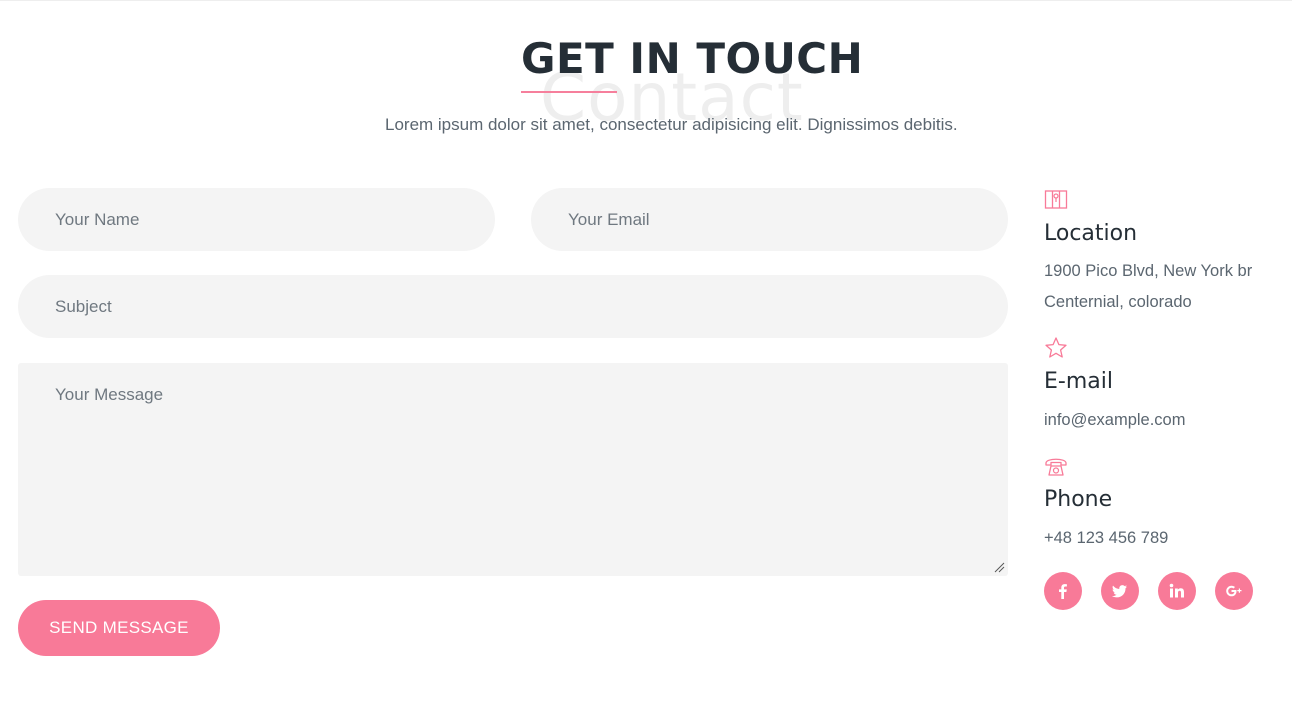  Describe the element at coordinates (1168, 538) in the screenshot. I see `phone-value: +48 123 456 789` at that location.